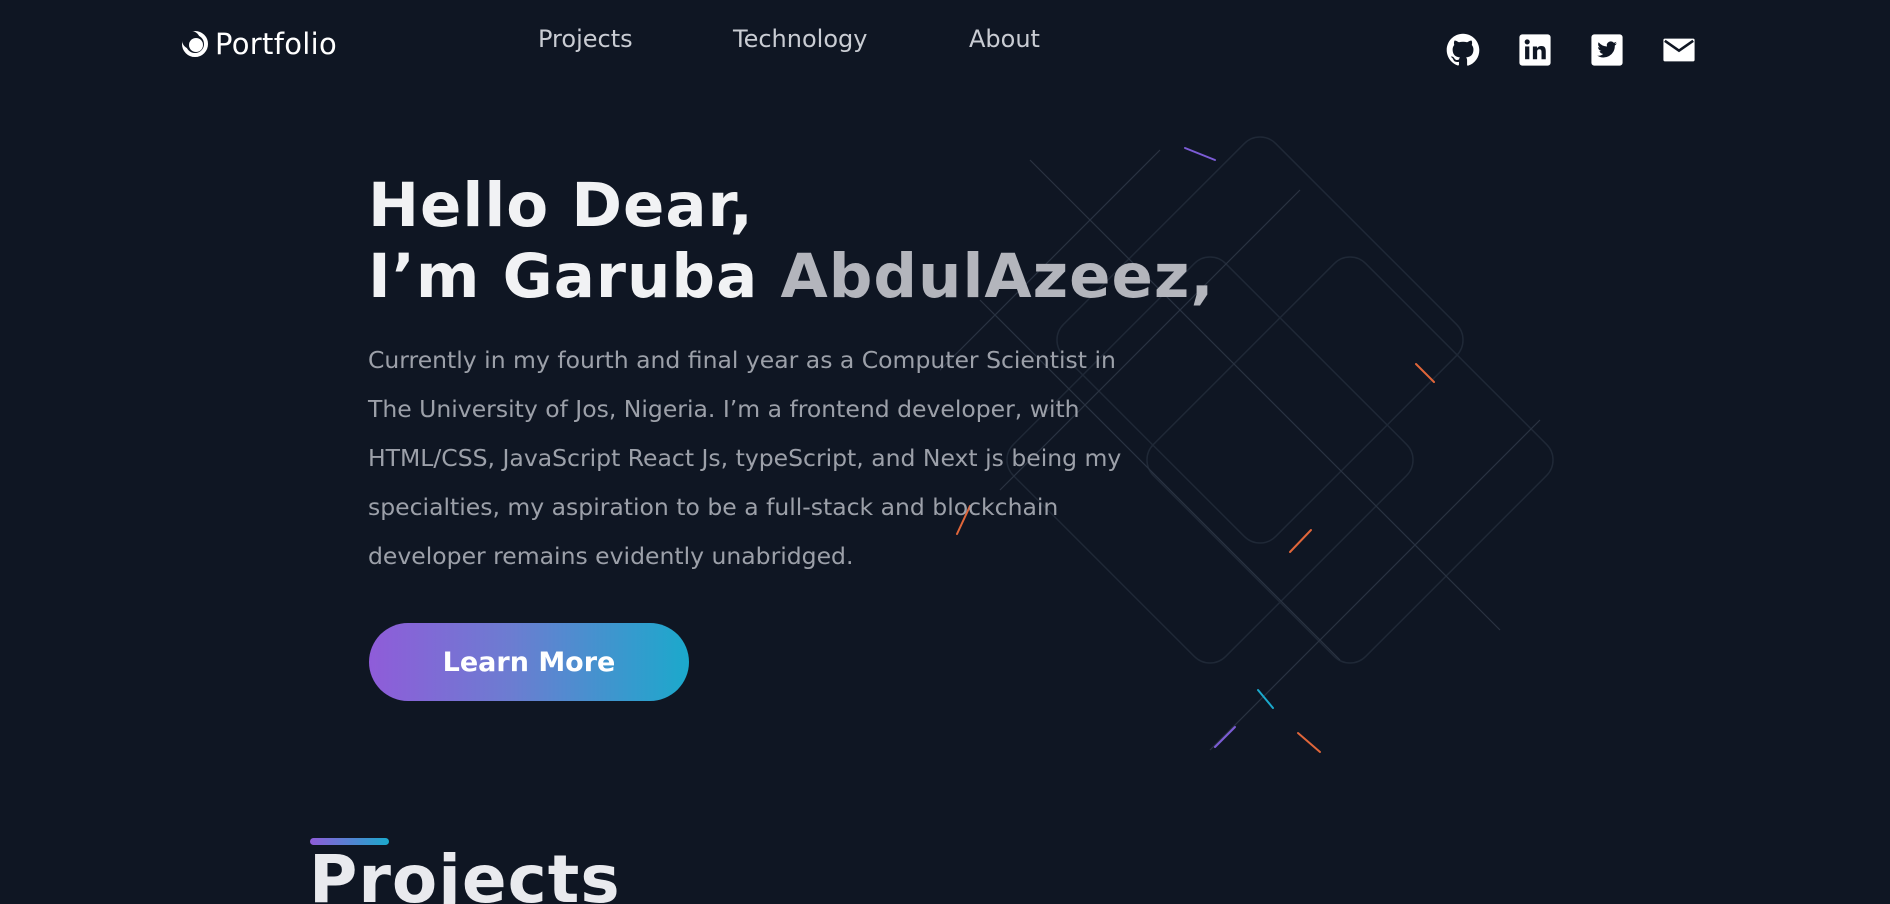 The width and height of the screenshot is (1890, 904). I want to click on hero-intro-name: AbdulAzeez,, so click(997, 276).